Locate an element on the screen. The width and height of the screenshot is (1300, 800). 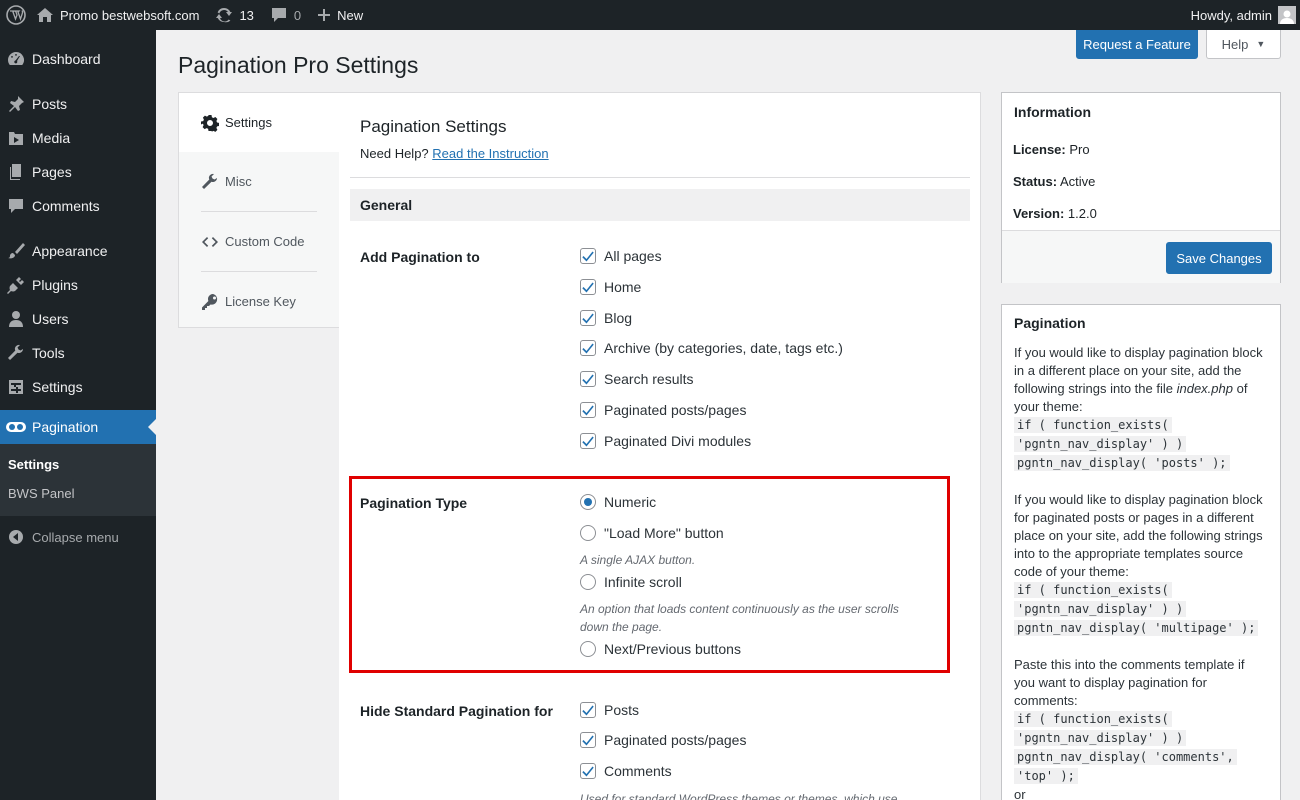
tab-settings: Settings is located at coordinates (259, 122).